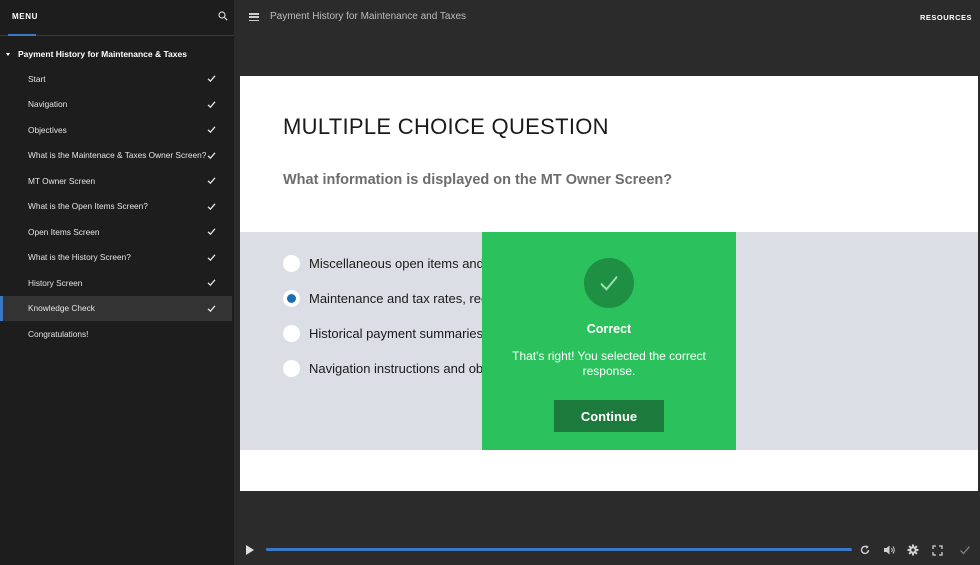 The width and height of the screenshot is (980, 565). Describe the element at coordinates (254, 17) in the screenshot. I see `hamburger-menu-icon` at that location.